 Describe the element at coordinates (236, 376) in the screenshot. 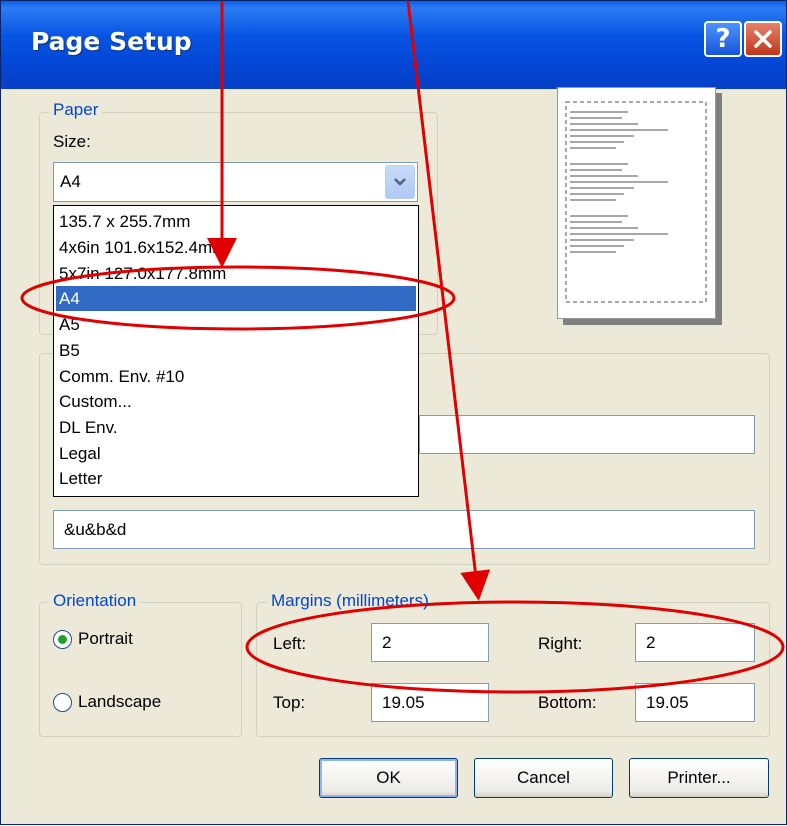

I see `list-item: Comm. Env. #10` at that location.